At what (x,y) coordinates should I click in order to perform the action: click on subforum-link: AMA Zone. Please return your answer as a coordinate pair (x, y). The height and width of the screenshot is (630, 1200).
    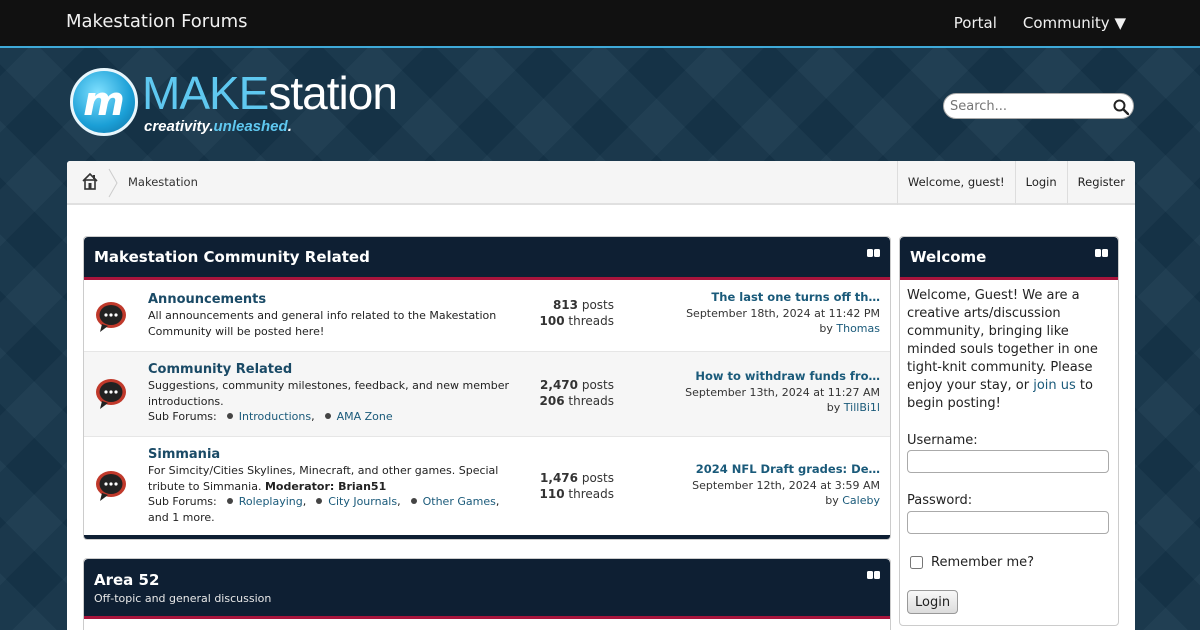
    Looking at the image, I should click on (365, 416).